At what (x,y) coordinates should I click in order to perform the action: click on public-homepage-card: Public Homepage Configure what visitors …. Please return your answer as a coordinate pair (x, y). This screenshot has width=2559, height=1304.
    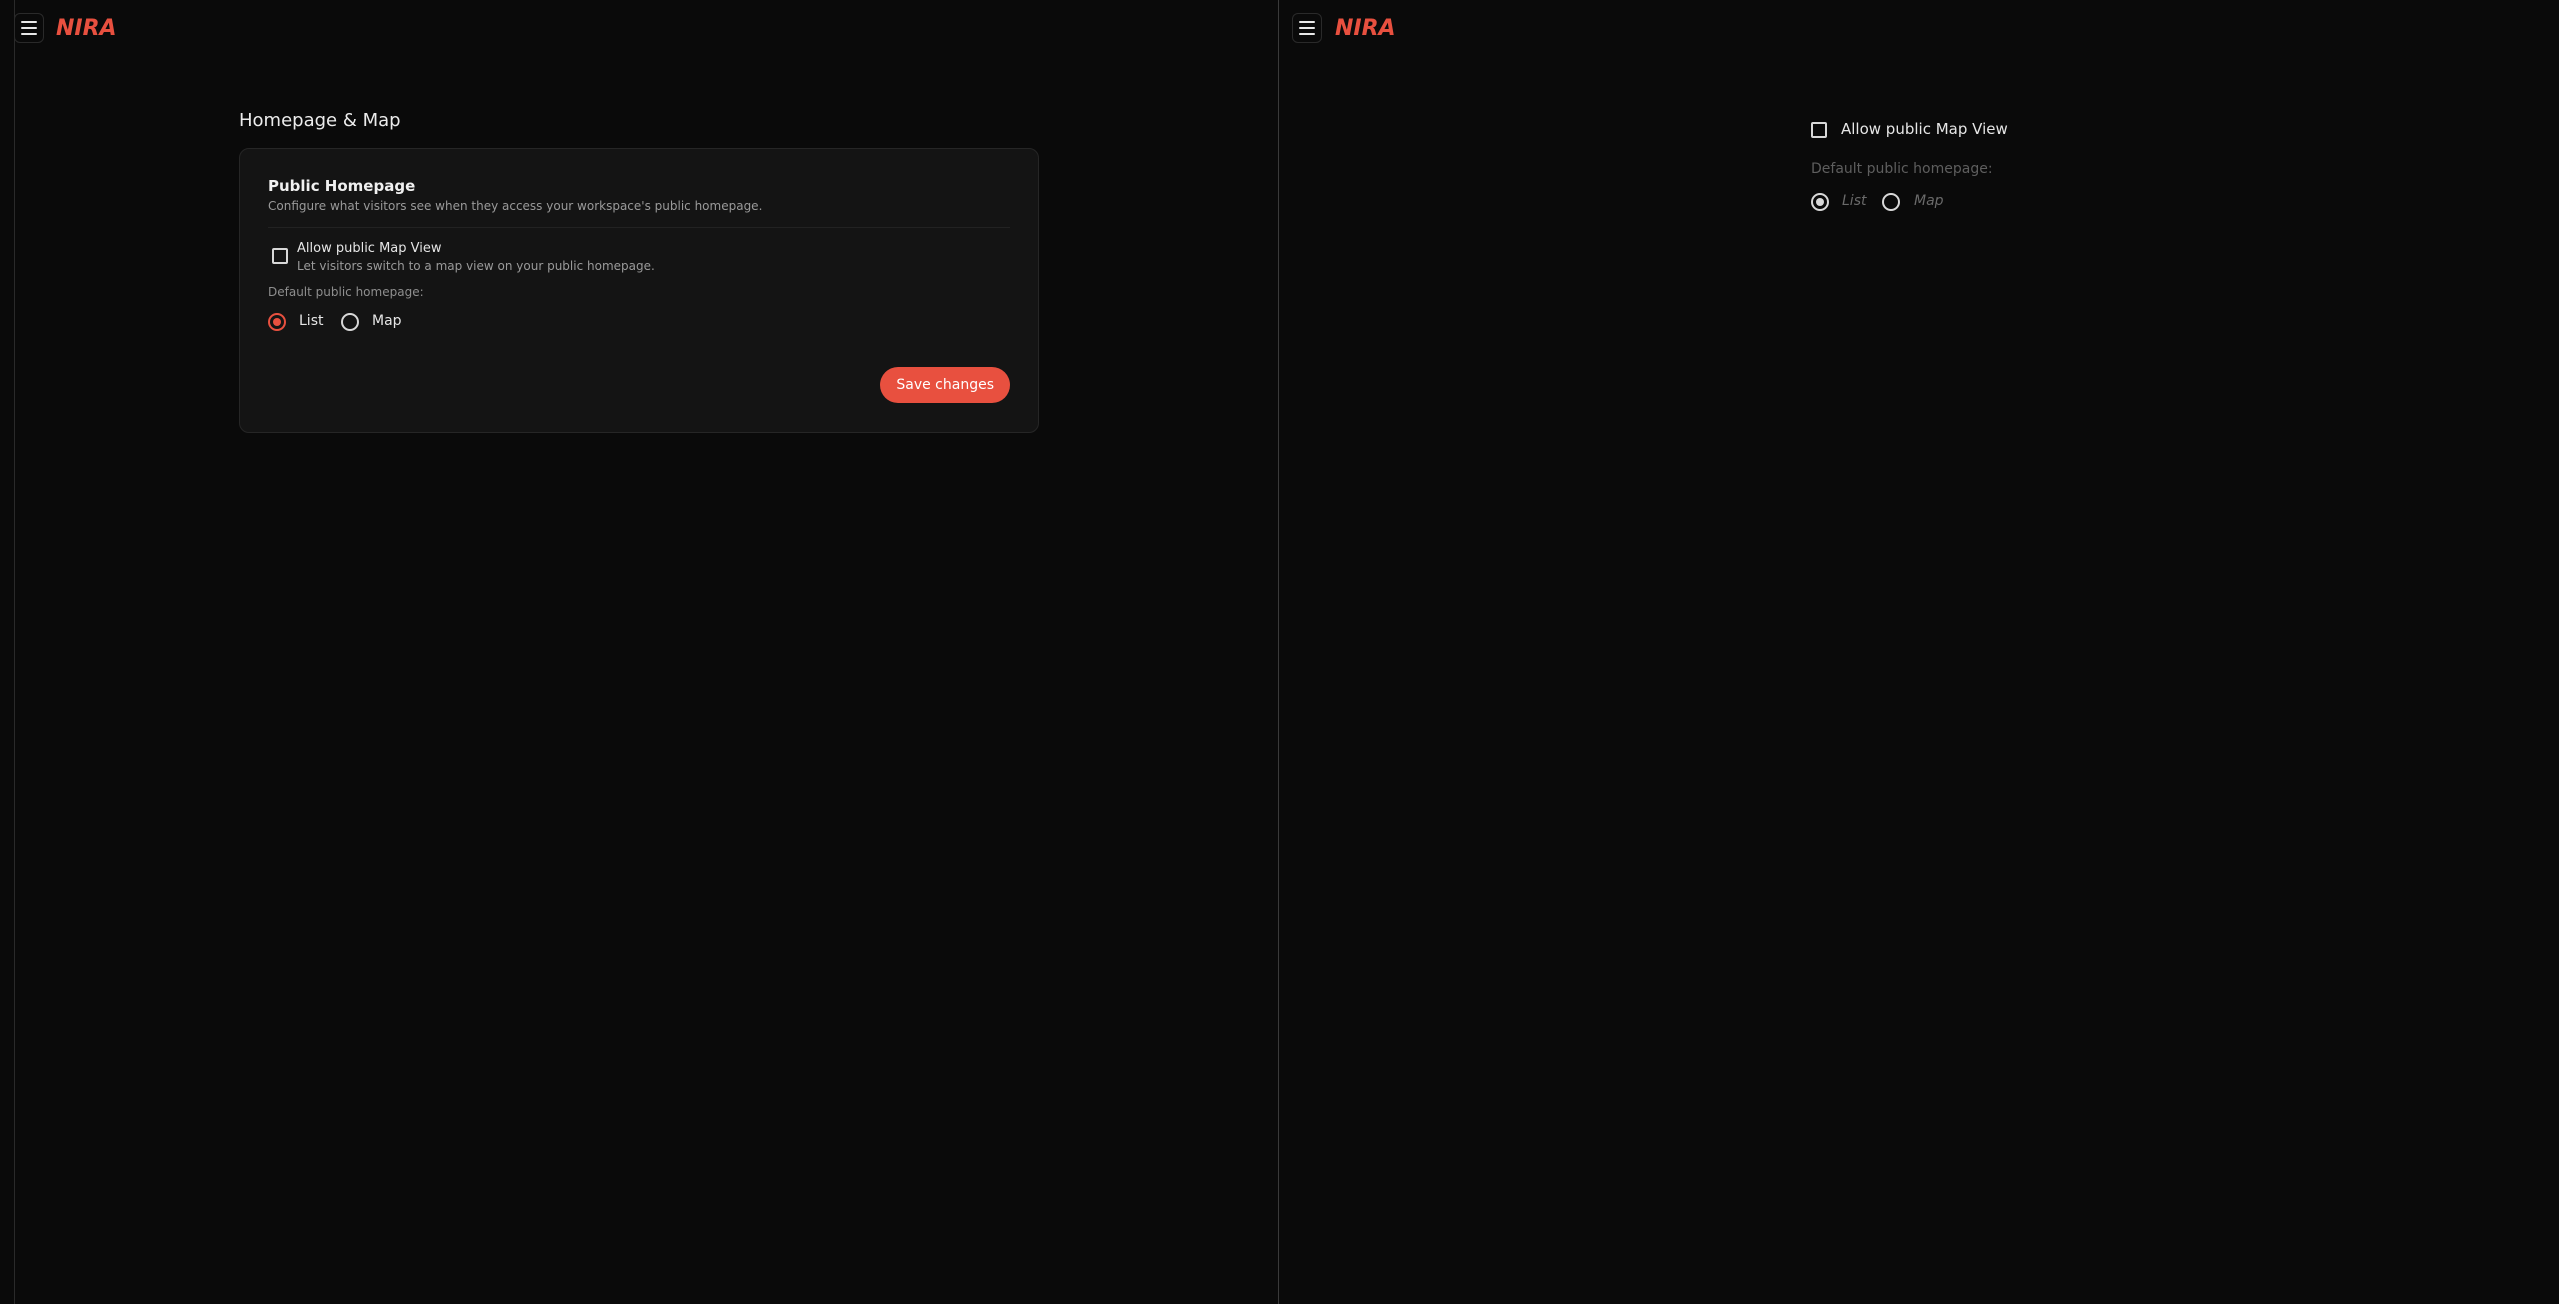
    Looking at the image, I should click on (639, 290).